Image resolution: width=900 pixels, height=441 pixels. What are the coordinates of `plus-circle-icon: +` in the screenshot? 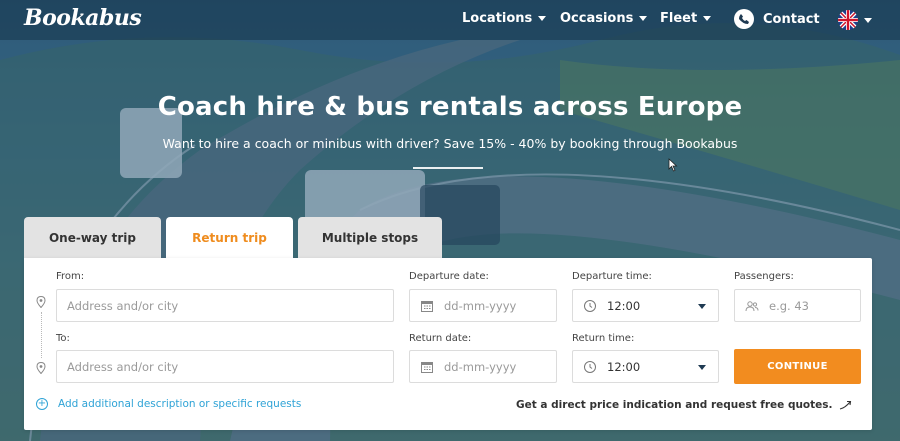 It's located at (42, 404).